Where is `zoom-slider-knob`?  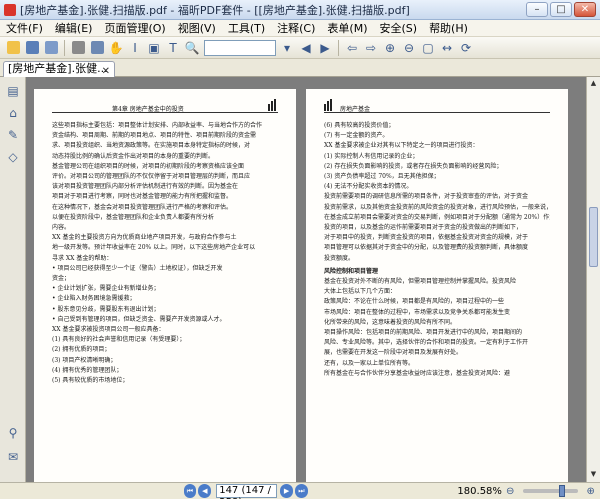 zoom-slider-knob is located at coordinates (562, 491).